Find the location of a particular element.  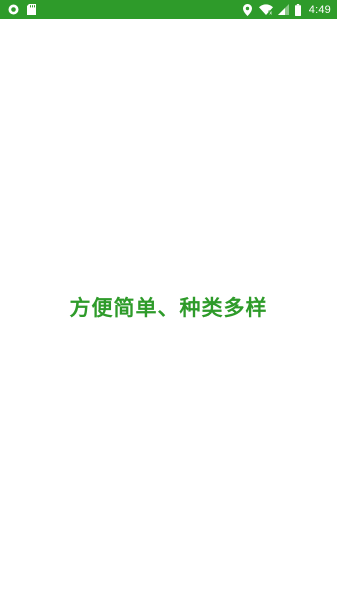

svg-text: x is located at coordinates (270, 12).